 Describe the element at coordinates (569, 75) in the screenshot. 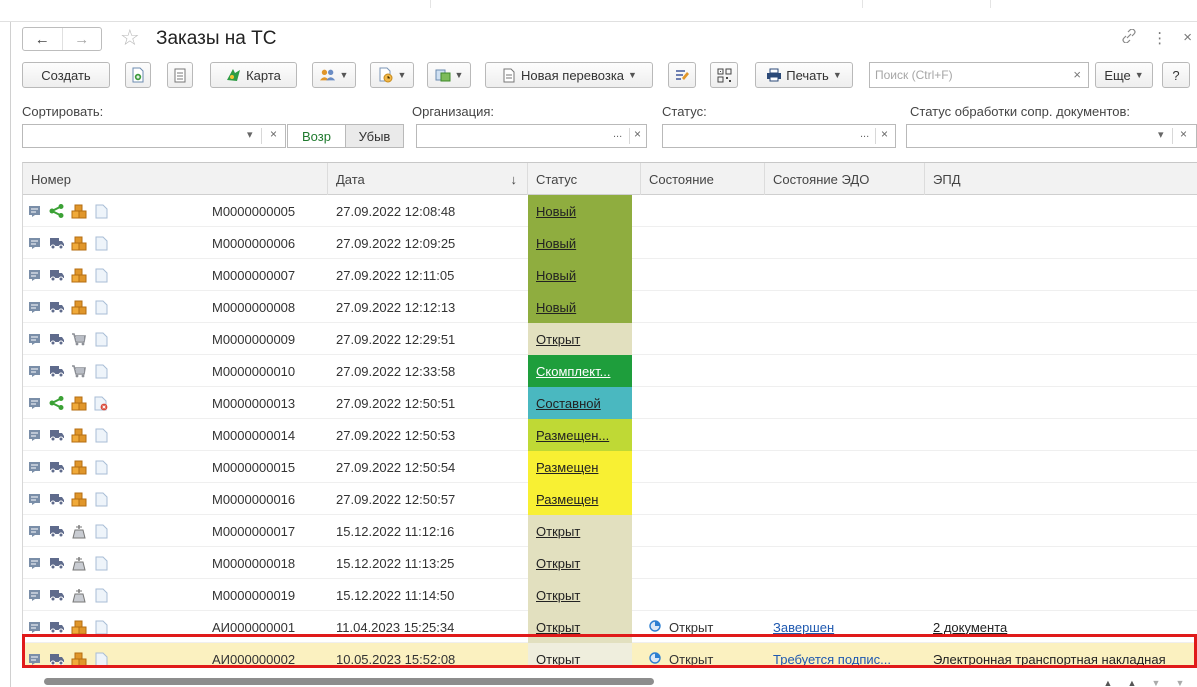

I see `new-transport-button: Новая перевозка ▼` at that location.